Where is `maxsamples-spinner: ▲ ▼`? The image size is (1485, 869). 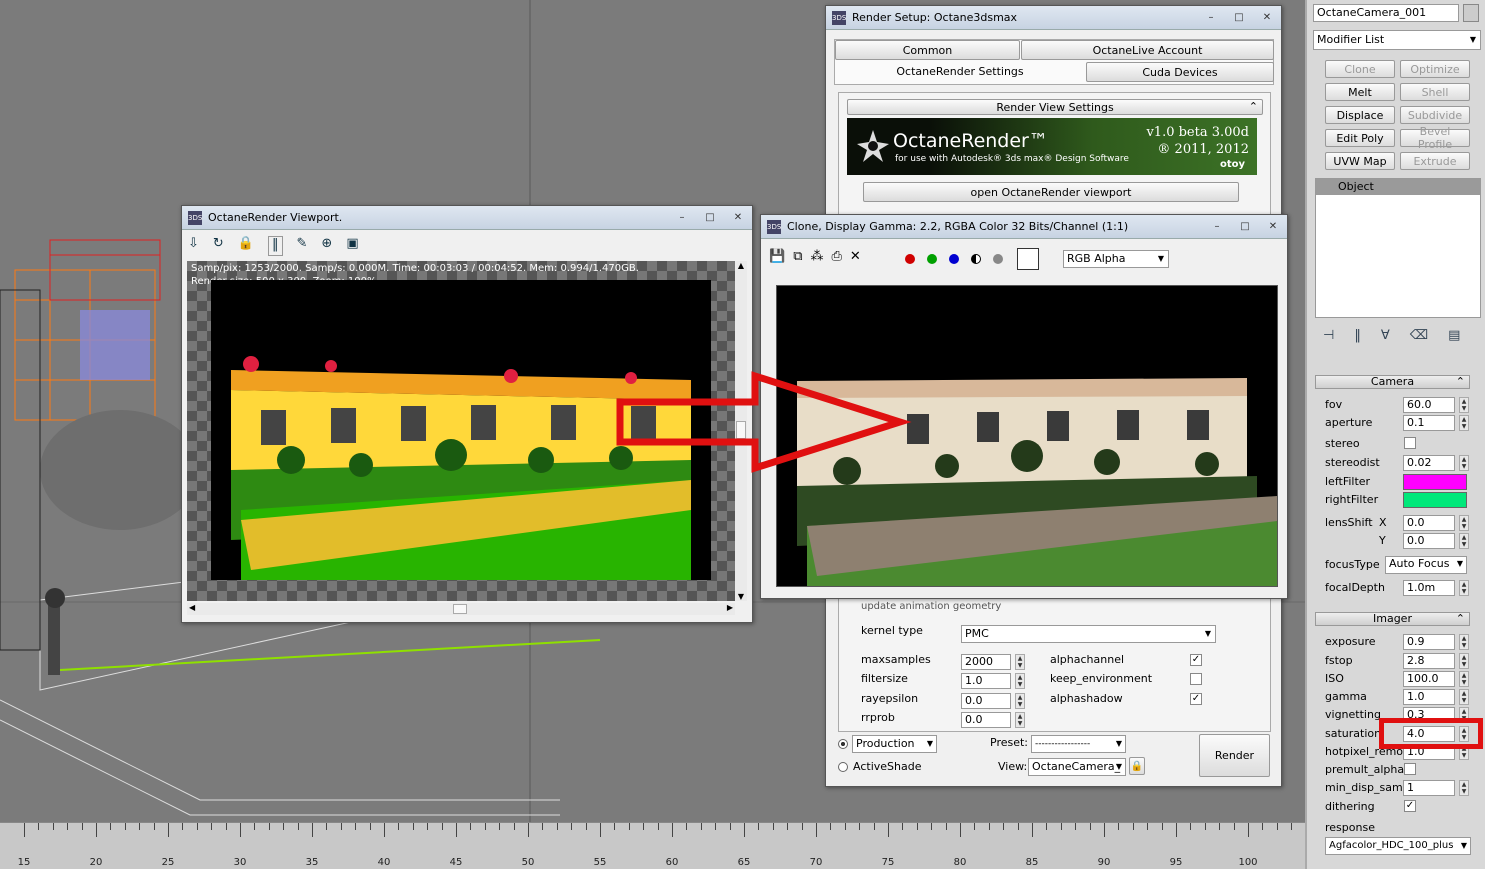
maxsamples-spinner: ▲ ▼ is located at coordinates (1020, 662).